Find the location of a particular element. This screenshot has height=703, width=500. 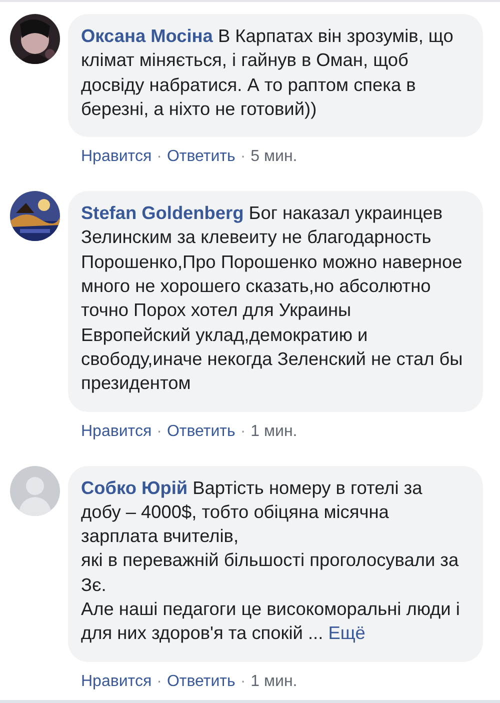

author-link: Оксана Мосіна is located at coordinates (147, 36).